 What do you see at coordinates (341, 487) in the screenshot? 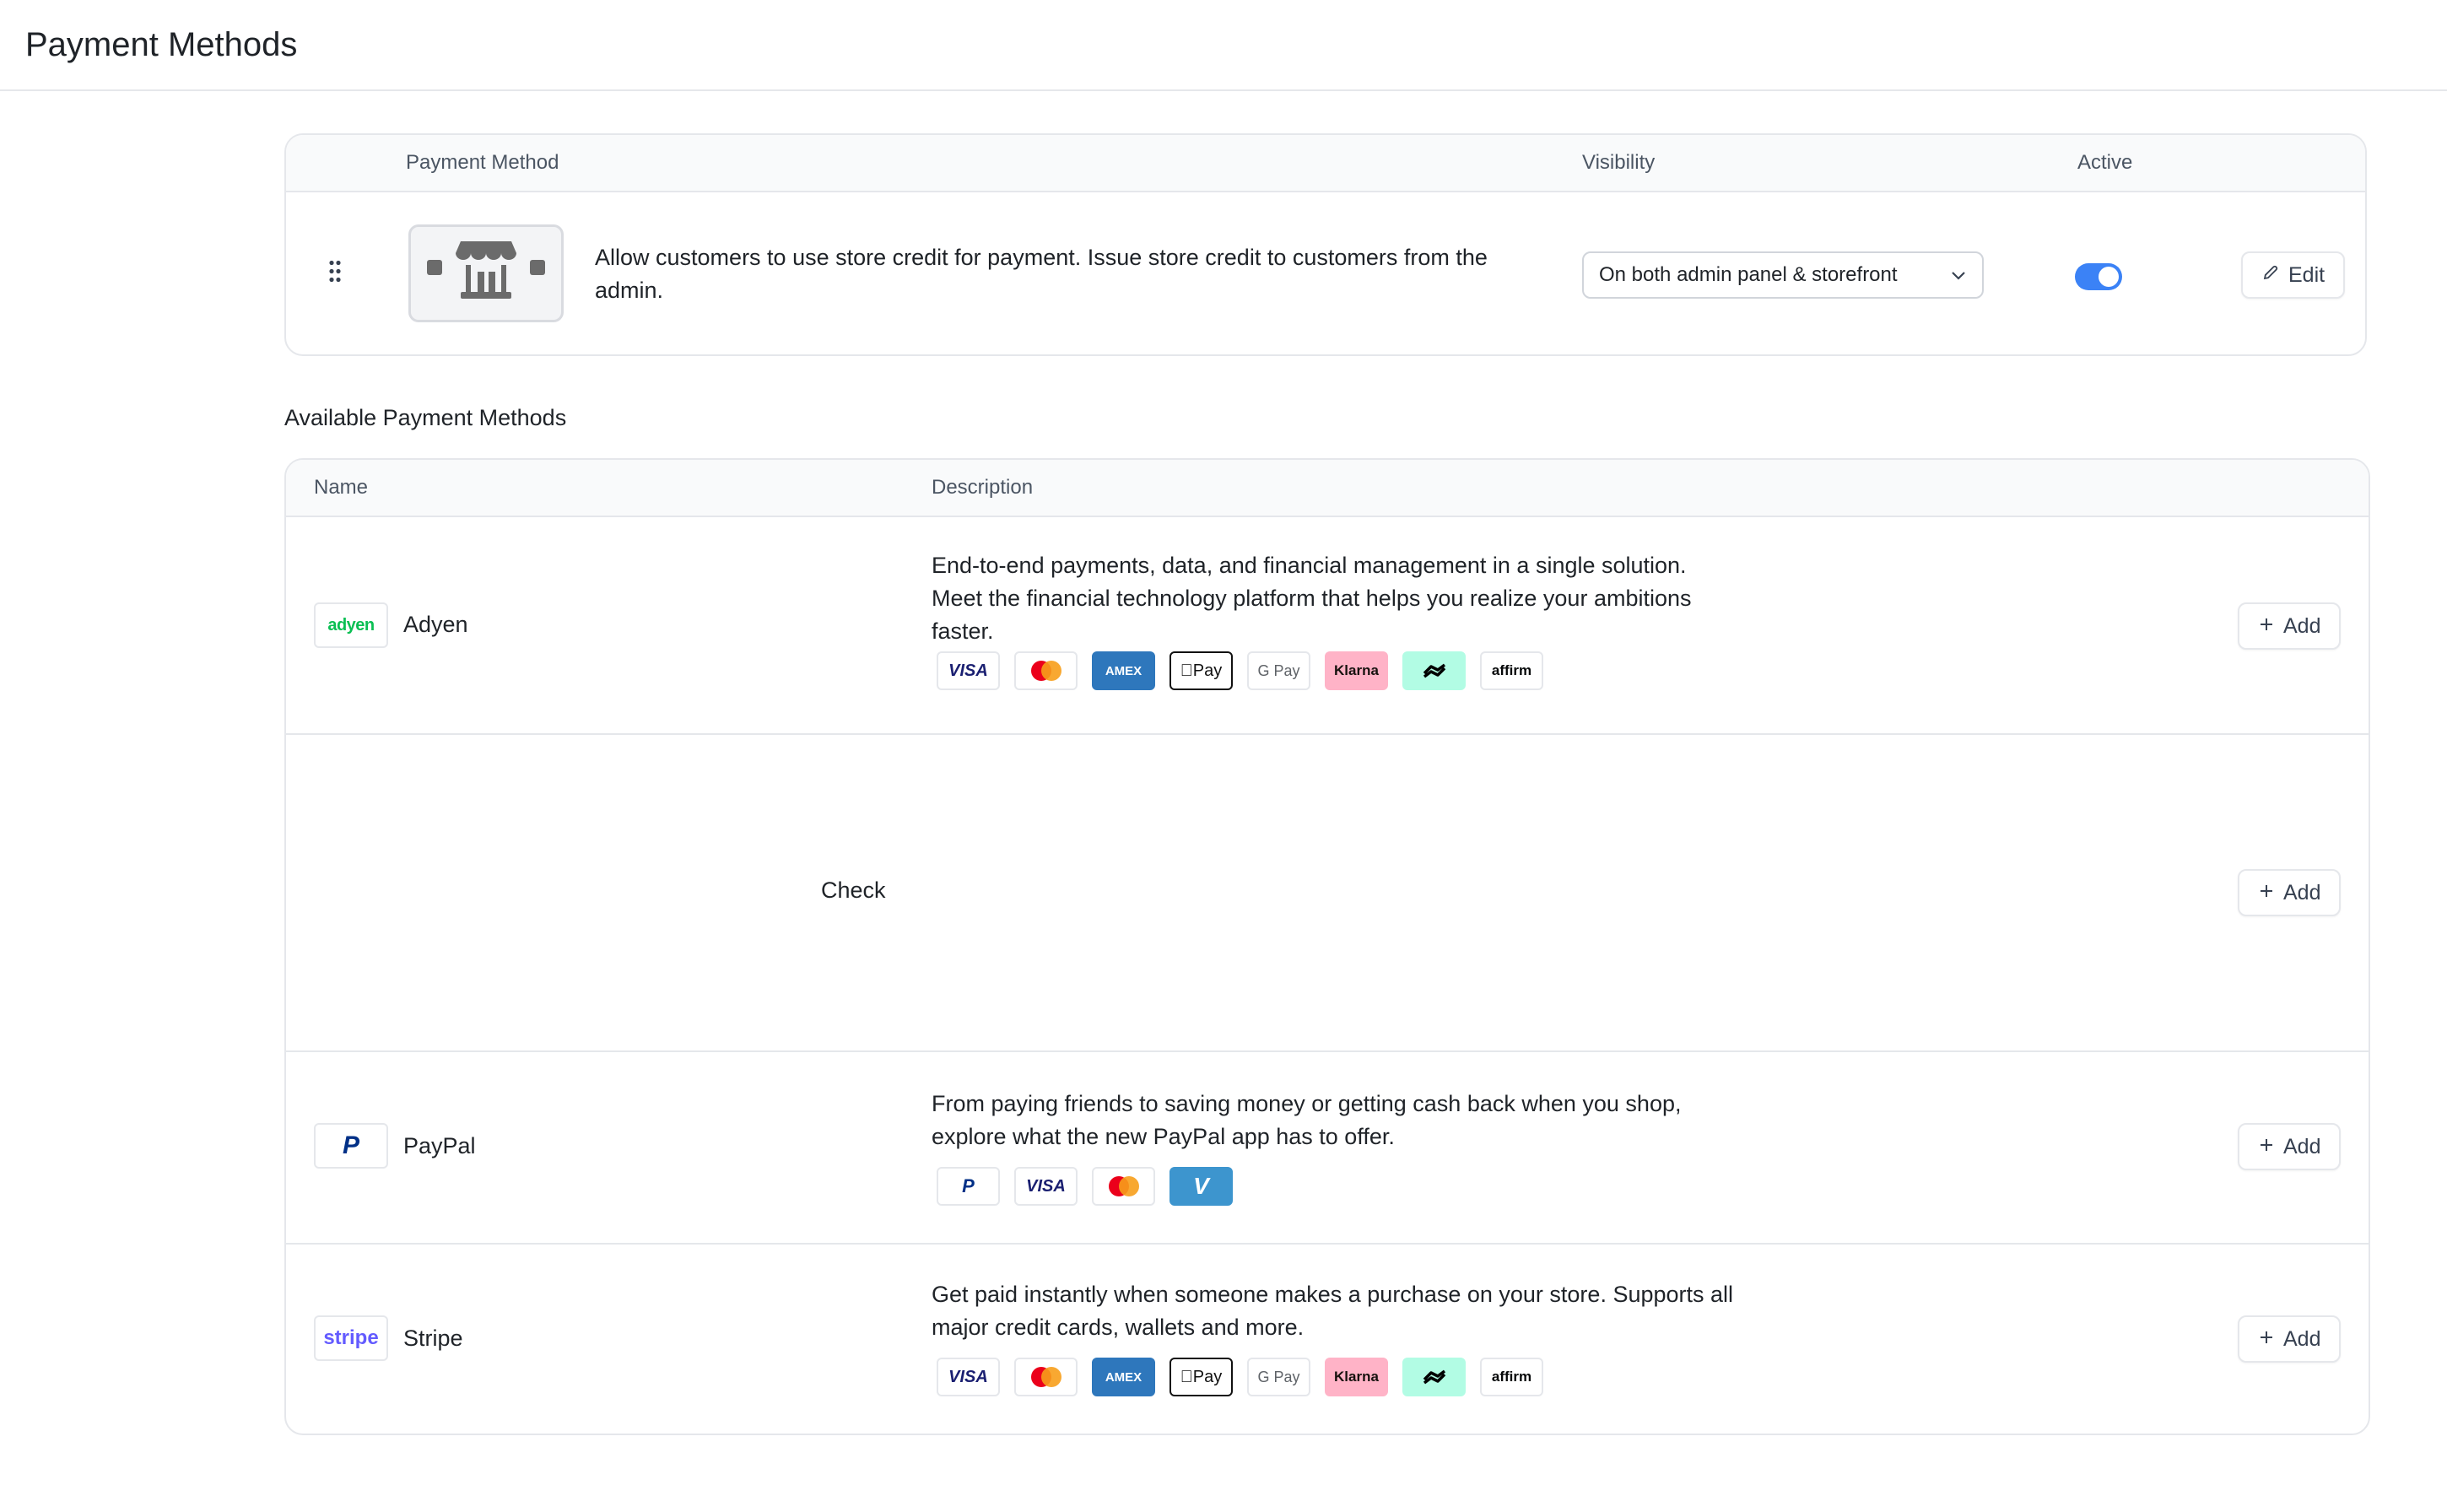
I see `header-name: Name` at bounding box center [341, 487].